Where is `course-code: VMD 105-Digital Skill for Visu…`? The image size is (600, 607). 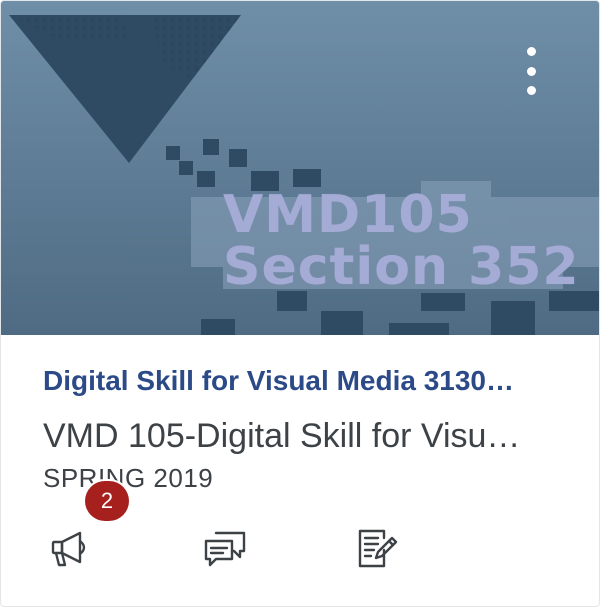 course-code: VMD 105-Digital Skill for Visu… is located at coordinates (282, 436).